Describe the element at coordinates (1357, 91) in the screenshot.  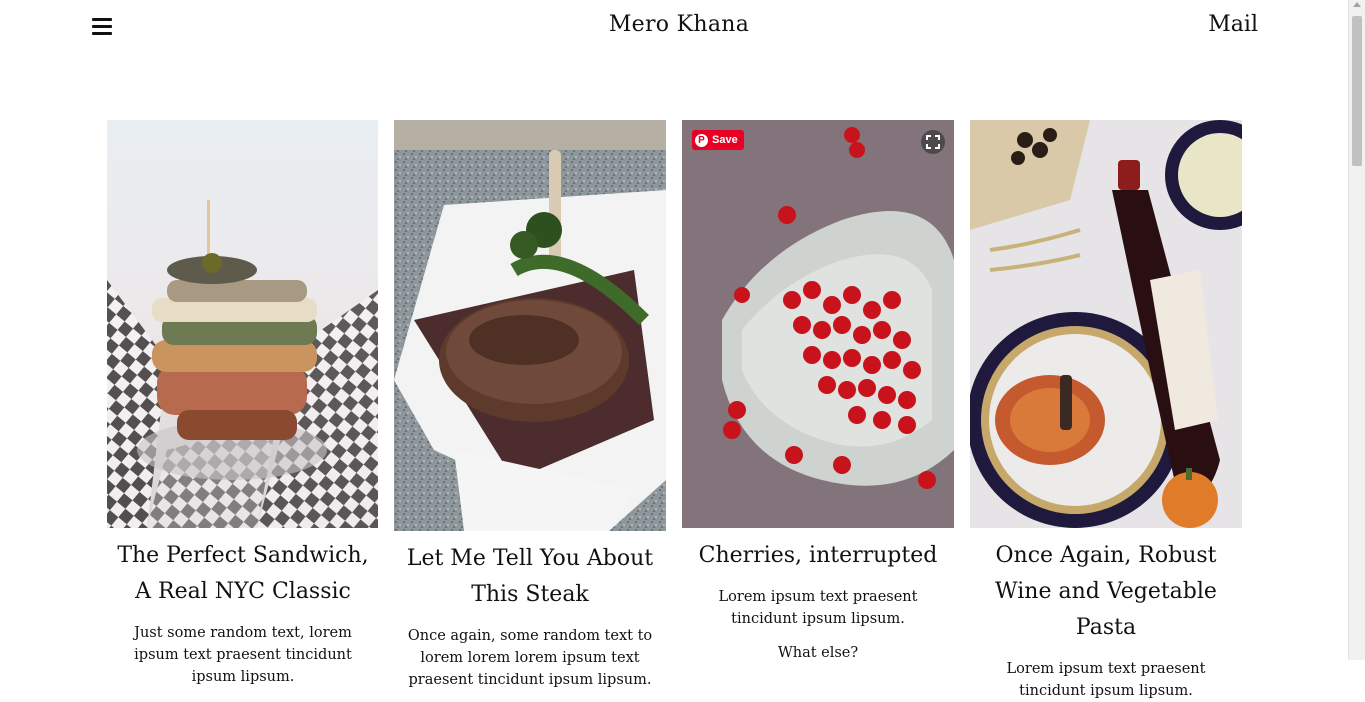
I see `scrollbar-thumb` at that location.